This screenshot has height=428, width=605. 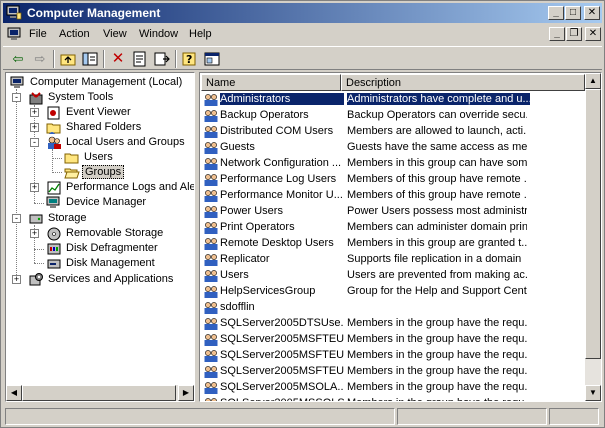 What do you see at coordinates (16, 218) in the screenshot?
I see `expander-storage: -` at bounding box center [16, 218].